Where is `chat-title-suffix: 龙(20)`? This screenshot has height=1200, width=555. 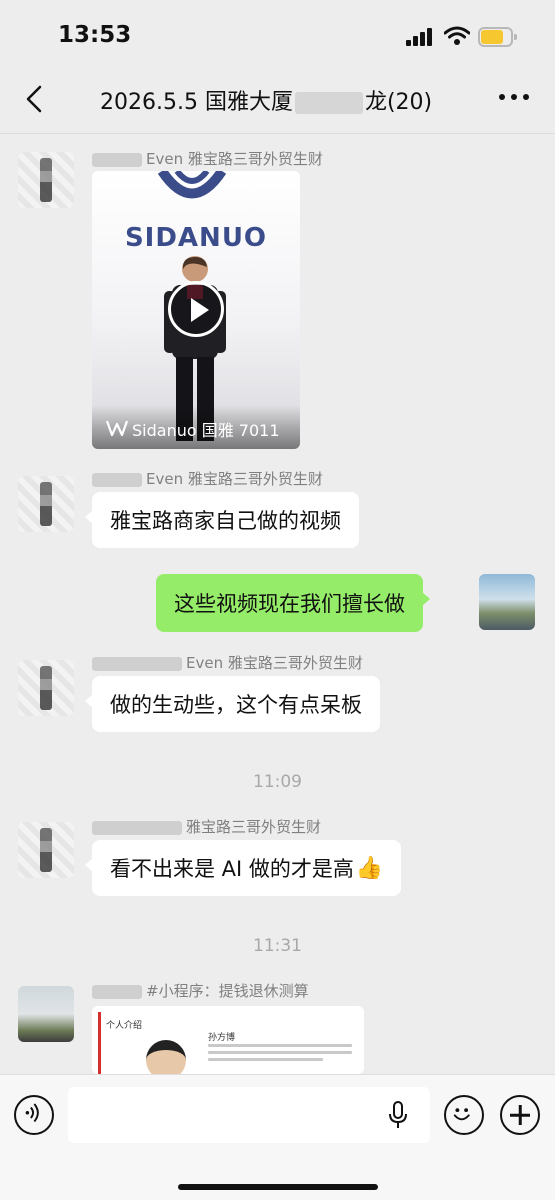
chat-title-suffix: 龙(20) is located at coordinates (398, 102).